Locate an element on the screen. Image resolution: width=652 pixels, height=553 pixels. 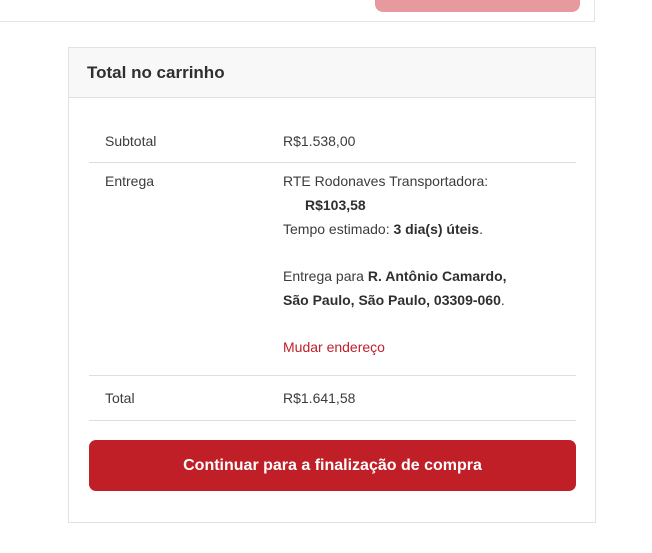
subtotal-label: Subtotal is located at coordinates (131, 141).